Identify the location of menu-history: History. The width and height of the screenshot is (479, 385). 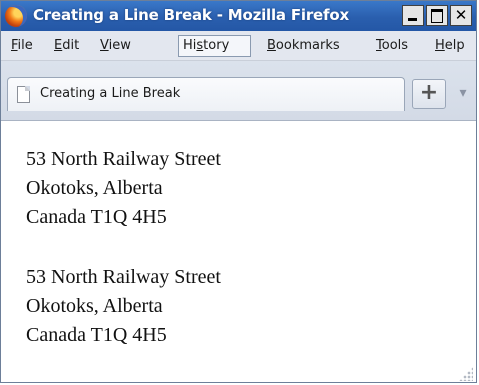
(214, 46).